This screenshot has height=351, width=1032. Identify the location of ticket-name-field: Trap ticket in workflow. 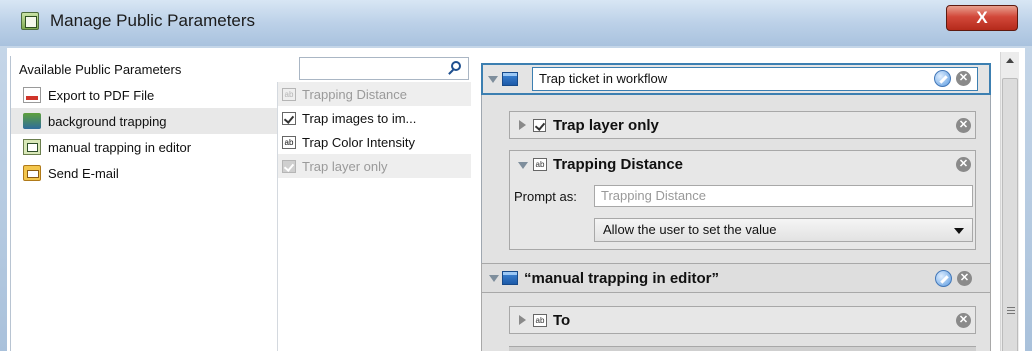
(755, 79).